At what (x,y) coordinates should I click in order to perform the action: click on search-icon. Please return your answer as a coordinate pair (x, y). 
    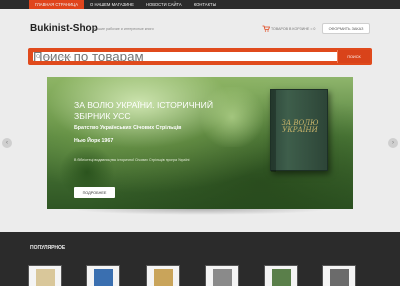
    Looking at the image, I should click on (38, 56).